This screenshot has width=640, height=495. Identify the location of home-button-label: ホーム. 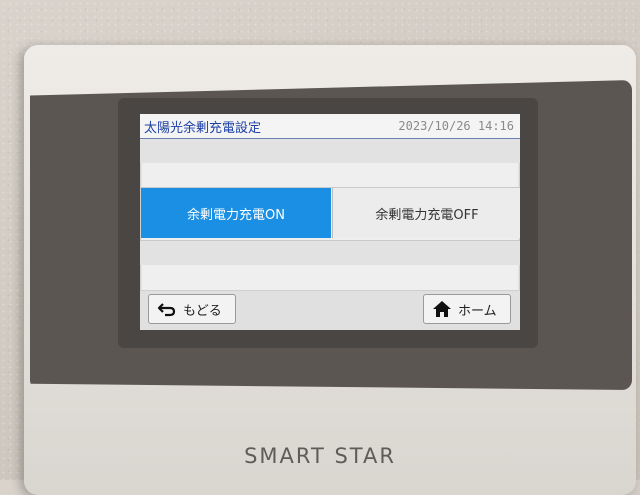
(477, 311).